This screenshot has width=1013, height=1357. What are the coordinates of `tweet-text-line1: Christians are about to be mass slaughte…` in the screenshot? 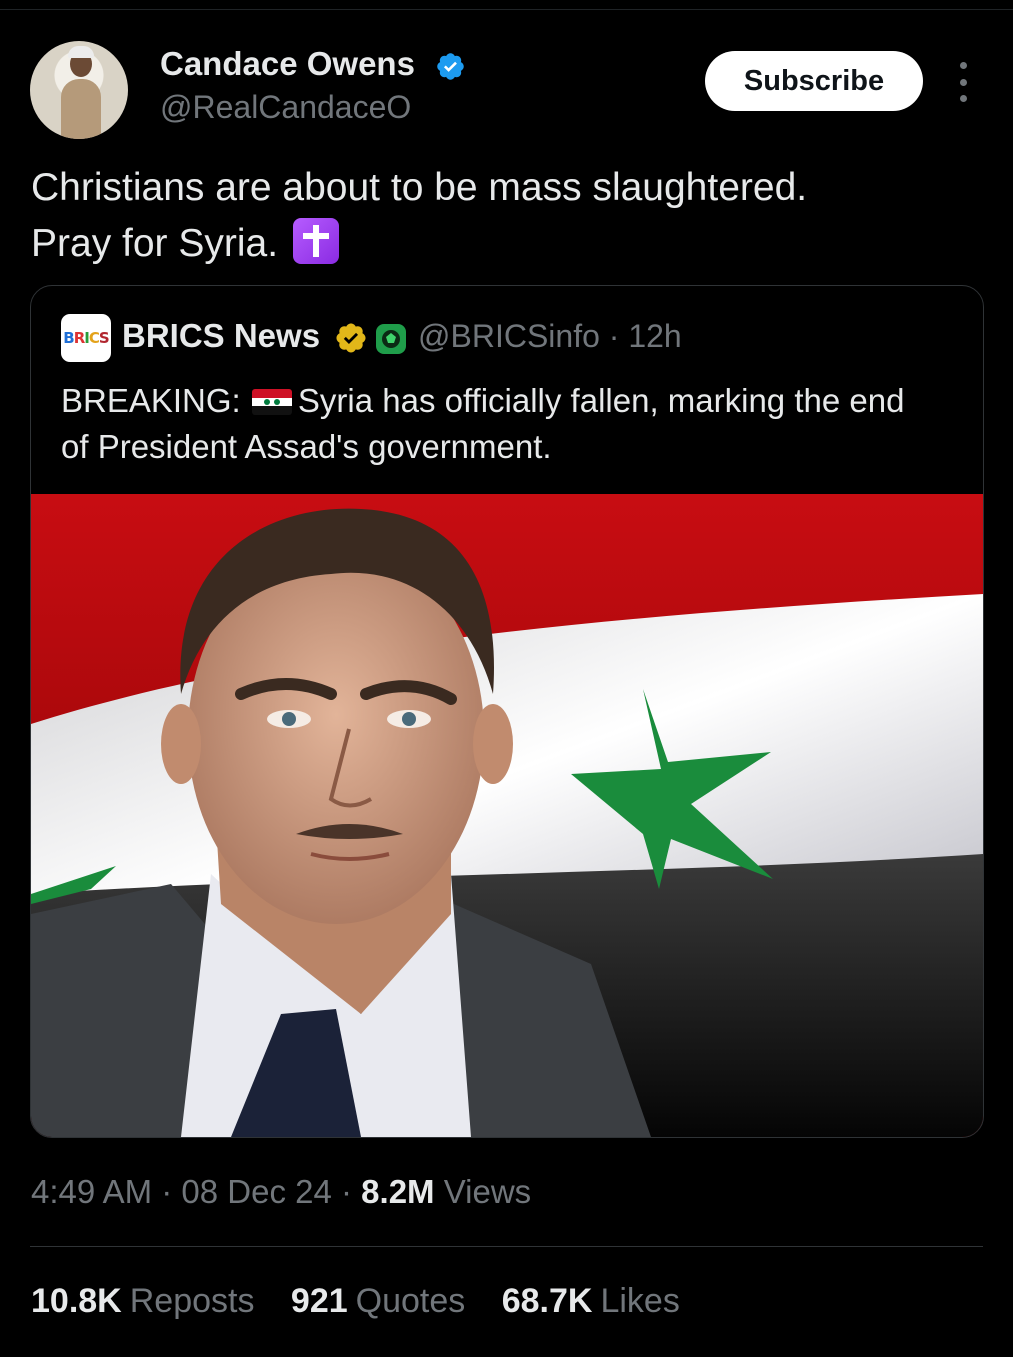 It's located at (419, 187).